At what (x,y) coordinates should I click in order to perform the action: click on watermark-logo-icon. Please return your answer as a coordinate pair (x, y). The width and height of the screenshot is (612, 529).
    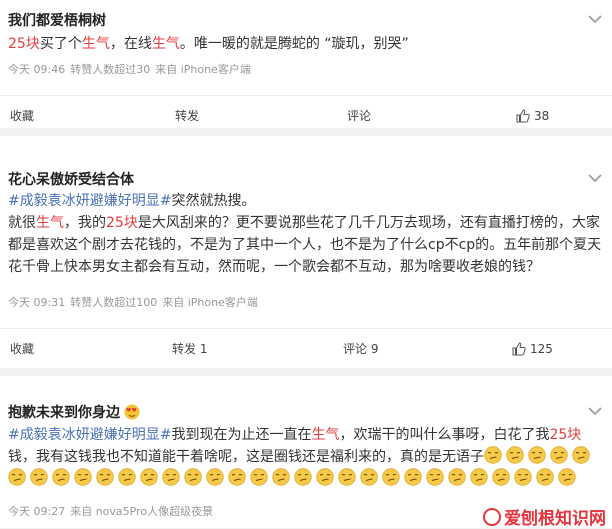
    Looking at the image, I should click on (492, 517).